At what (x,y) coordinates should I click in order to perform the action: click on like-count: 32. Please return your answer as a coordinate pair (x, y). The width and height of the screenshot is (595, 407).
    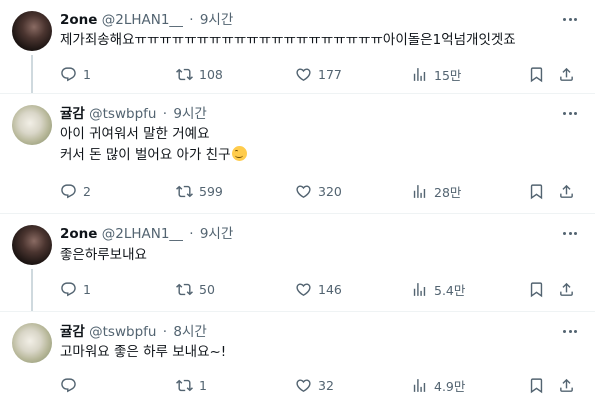
    Looking at the image, I should click on (326, 385).